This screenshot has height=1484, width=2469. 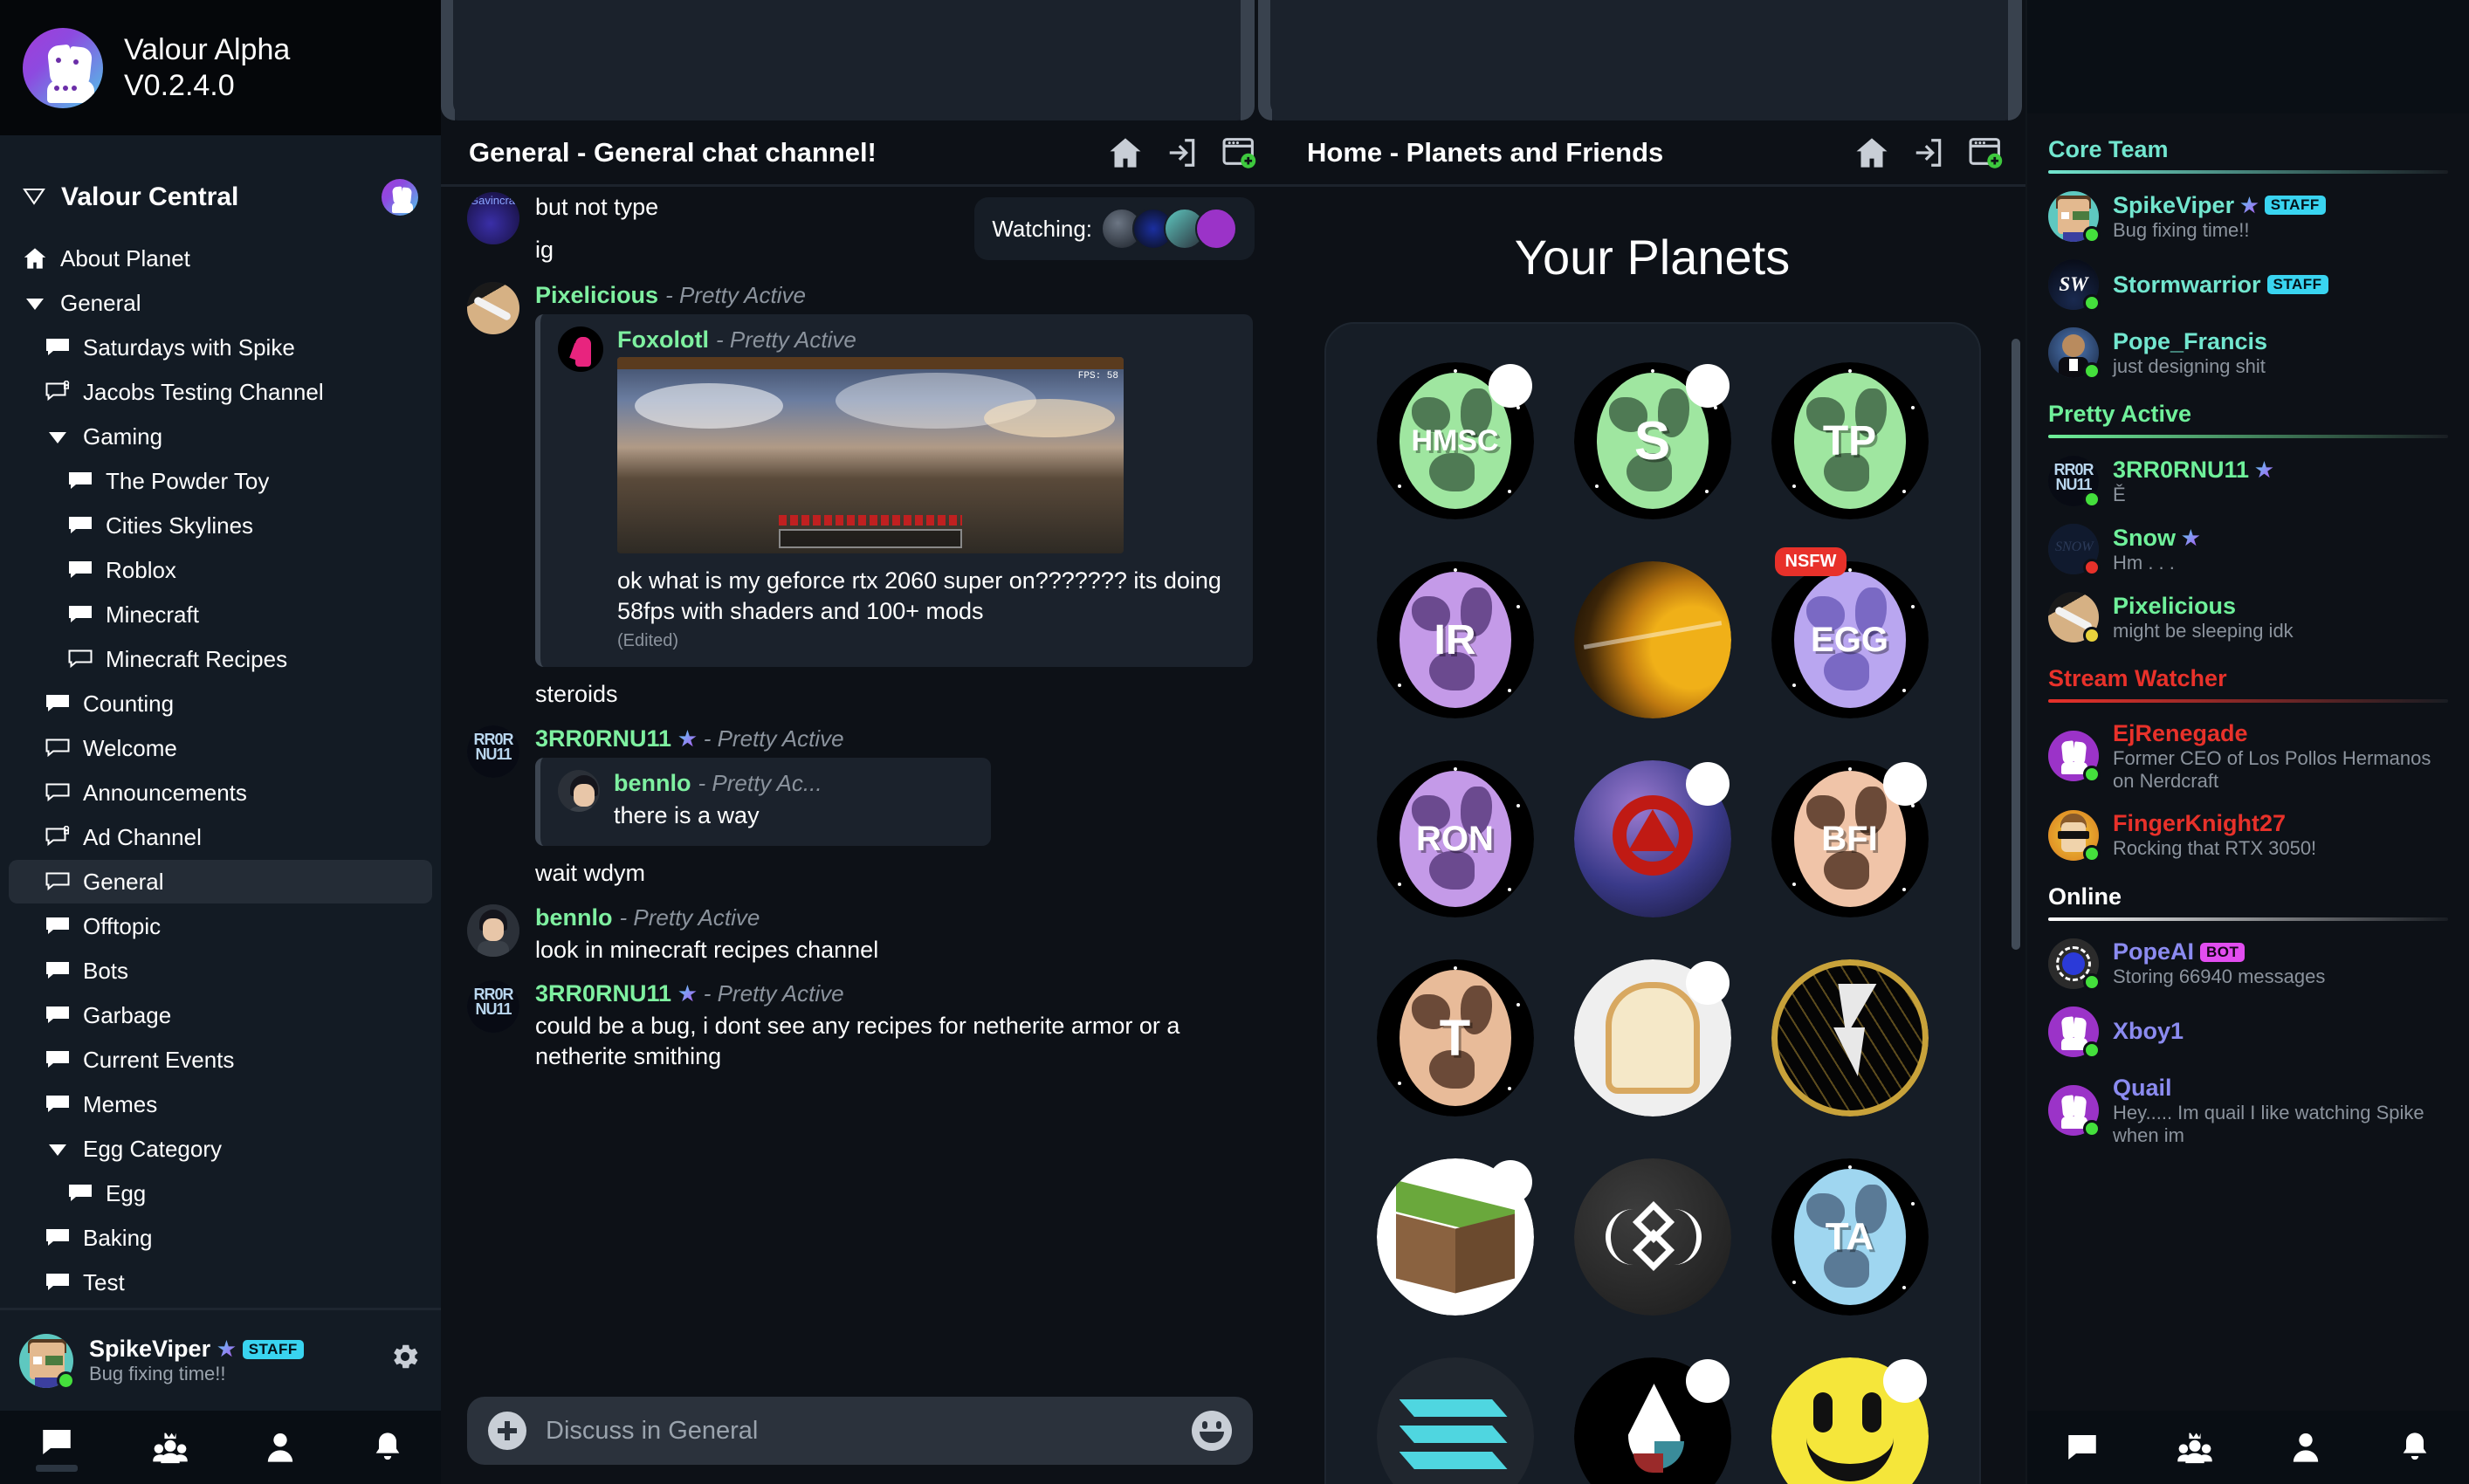 I want to click on member-item: Xboy1, so click(x=2248, y=1033).